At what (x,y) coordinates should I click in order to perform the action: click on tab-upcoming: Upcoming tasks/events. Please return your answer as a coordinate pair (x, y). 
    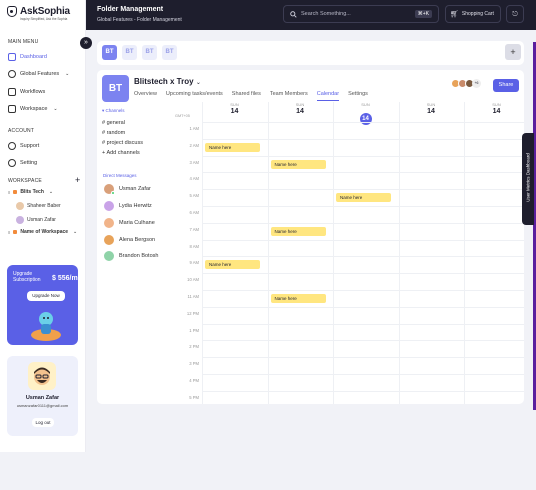
    Looking at the image, I should click on (194, 96).